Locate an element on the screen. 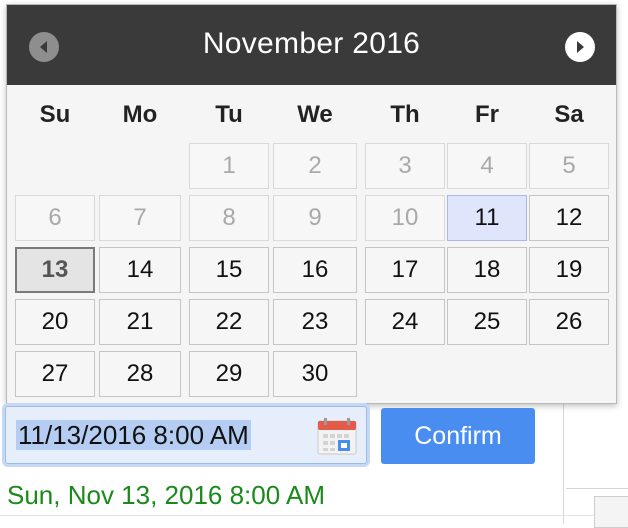  calendar-month-title: November 2016 is located at coordinates (311, 43).